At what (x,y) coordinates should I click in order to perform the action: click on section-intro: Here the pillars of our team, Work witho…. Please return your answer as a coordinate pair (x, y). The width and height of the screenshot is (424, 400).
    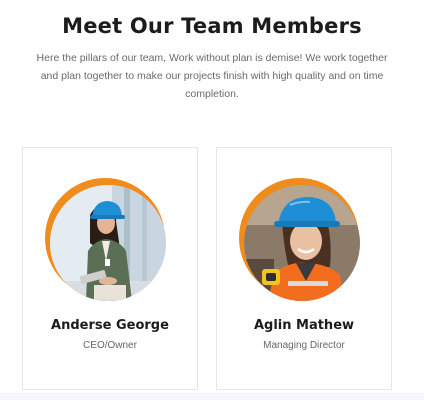
    Looking at the image, I should click on (212, 76).